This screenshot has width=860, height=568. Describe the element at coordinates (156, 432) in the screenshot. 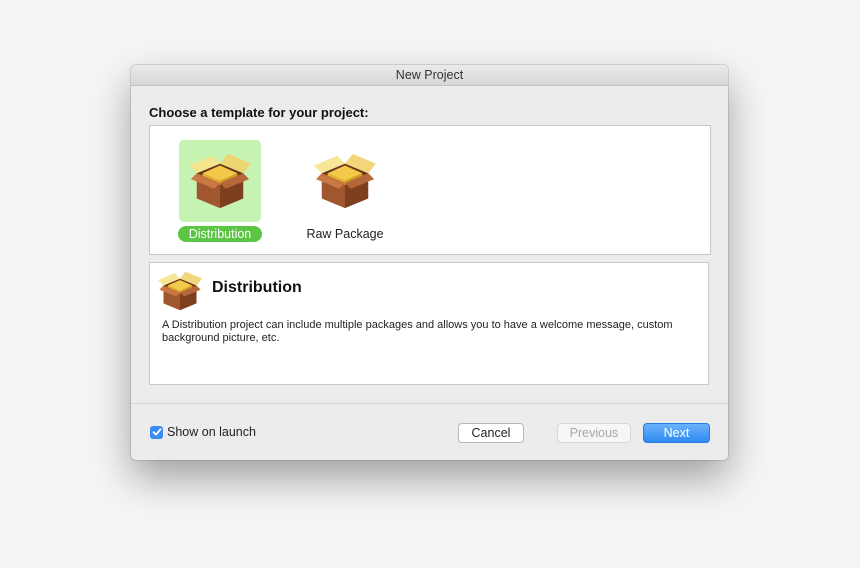

I see `checkbox-checked-icon` at that location.